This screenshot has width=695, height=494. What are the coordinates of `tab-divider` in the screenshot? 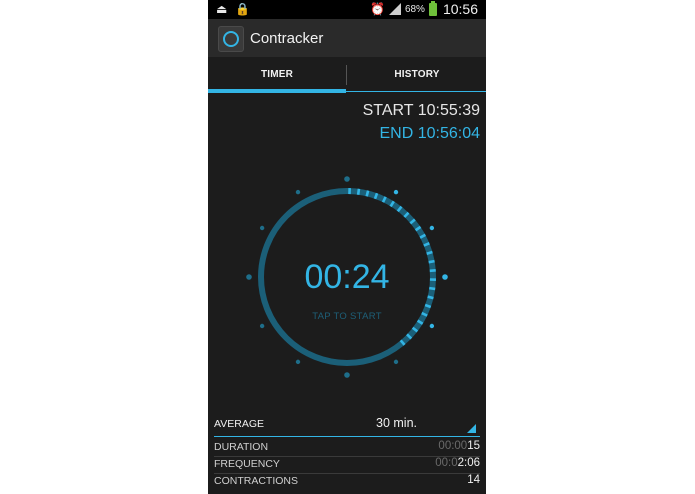 It's located at (346, 75).